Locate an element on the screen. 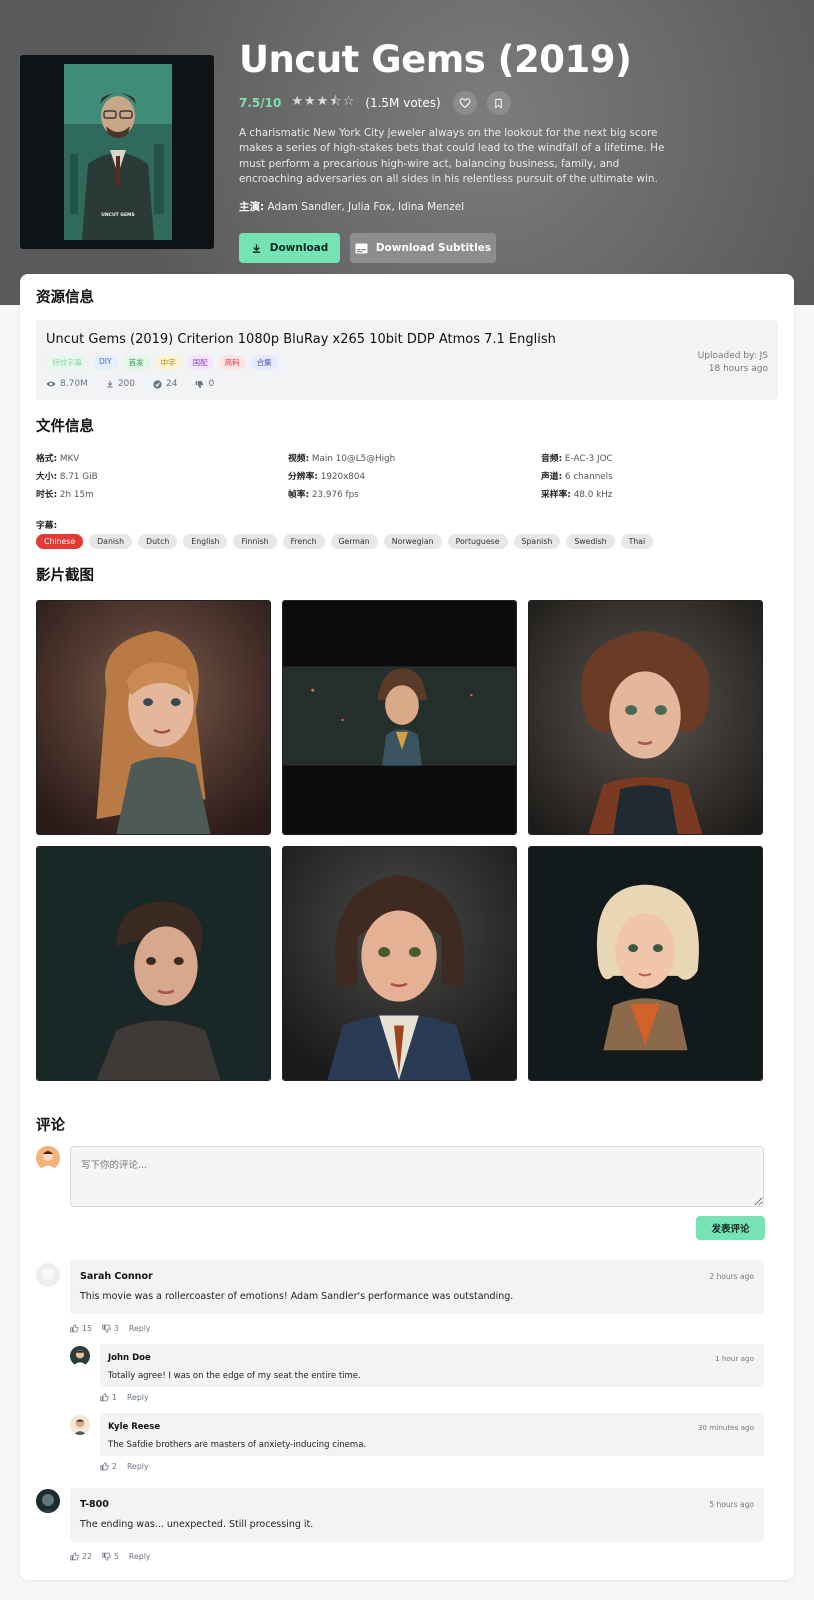 The width and height of the screenshot is (814, 1600). views-stat: 8.70M is located at coordinates (67, 384).